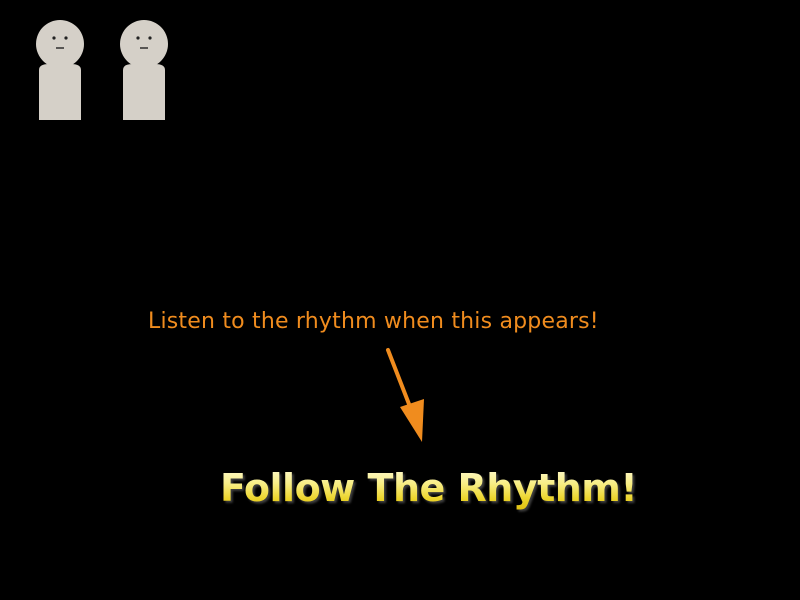 Image resolution: width=800 pixels, height=600 pixels. What do you see at coordinates (430, 488) in the screenshot?
I see `follow-rhythm-cue: Follow The Rhythm!` at bounding box center [430, 488].